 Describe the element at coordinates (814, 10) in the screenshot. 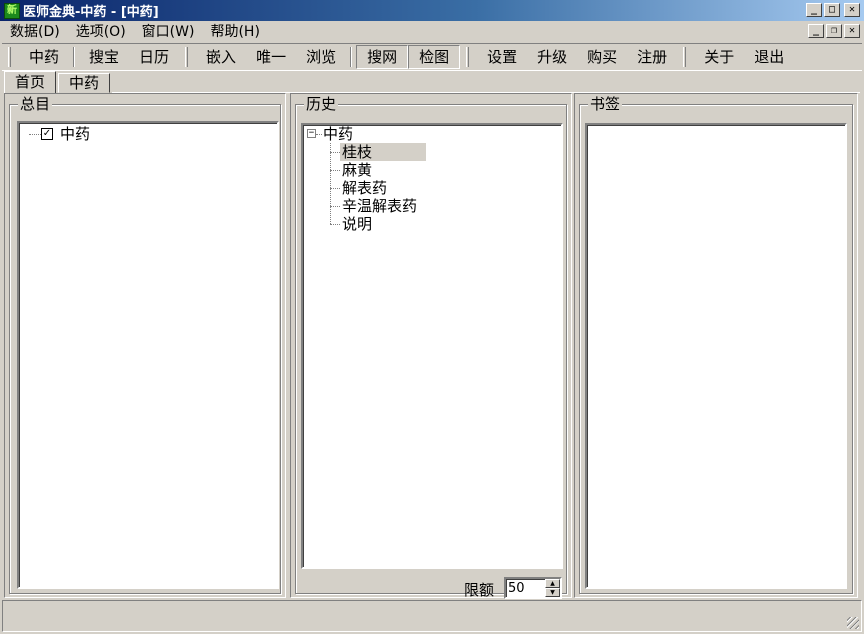

I see `minimize-button: _` at that location.